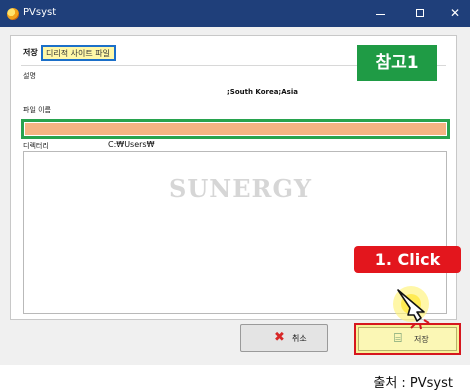  Describe the element at coordinates (13, 14) in the screenshot. I see `pvsyst-logo-icon` at that location.